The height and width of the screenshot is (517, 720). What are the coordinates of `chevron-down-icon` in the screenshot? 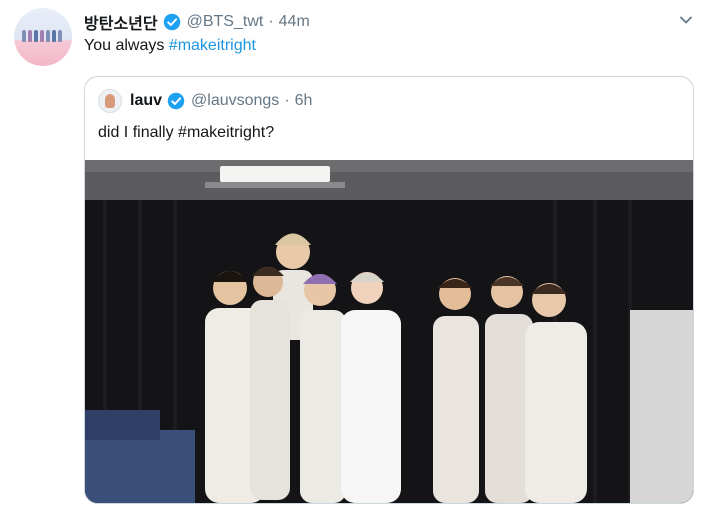 It's located at (686, 20).